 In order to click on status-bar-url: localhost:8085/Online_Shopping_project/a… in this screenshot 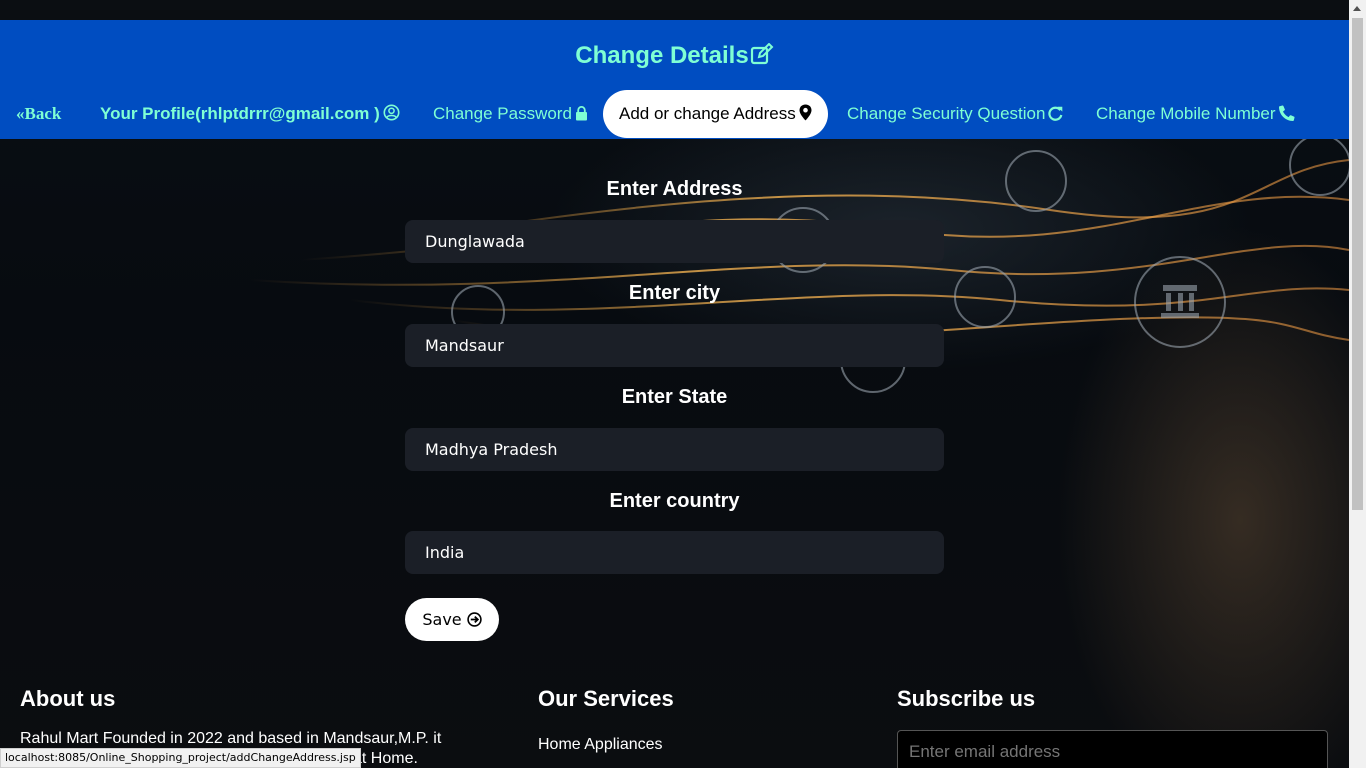, I will do `click(180, 758)`.